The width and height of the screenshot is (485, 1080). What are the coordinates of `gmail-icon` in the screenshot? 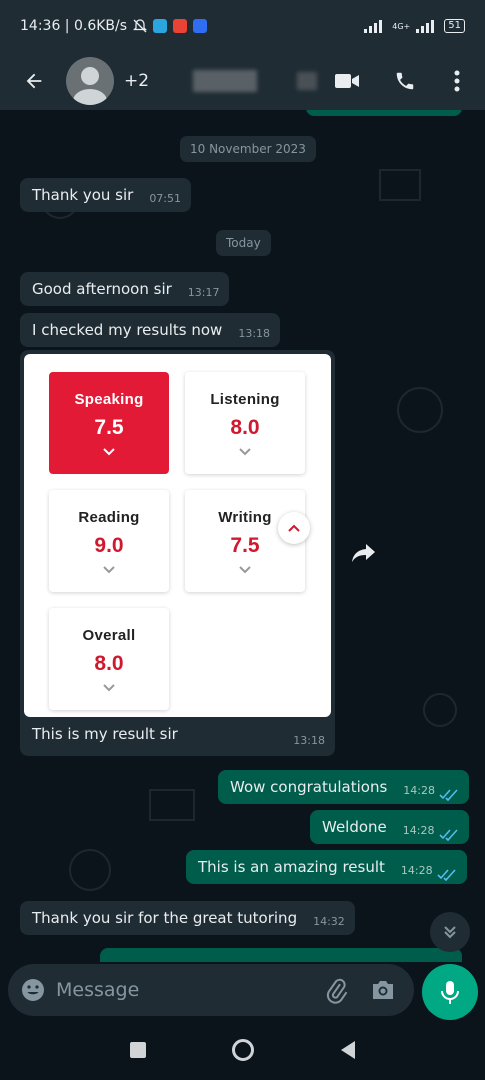 It's located at (180, 26).